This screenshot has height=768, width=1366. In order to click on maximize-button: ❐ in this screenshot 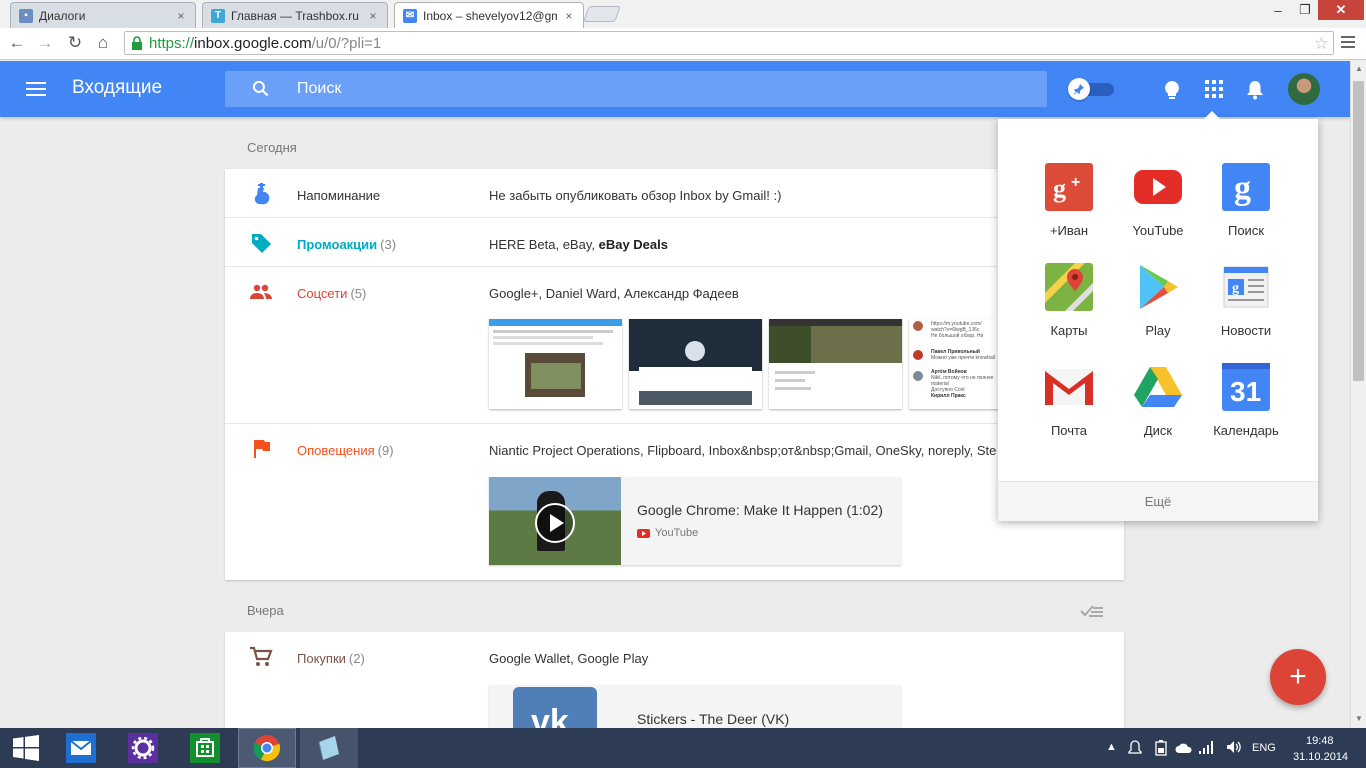, I will do `click(1305, 10)`.